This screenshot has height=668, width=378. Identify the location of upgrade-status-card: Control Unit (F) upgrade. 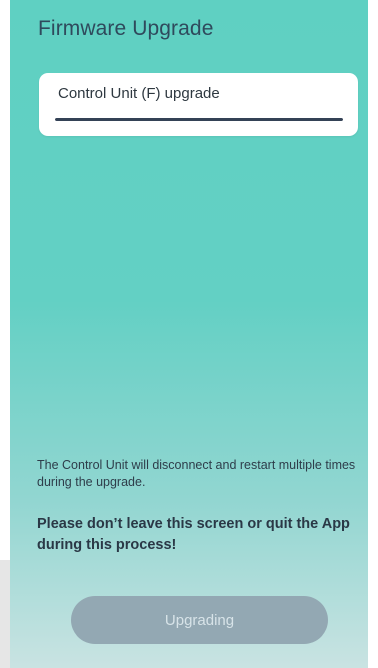
(198, 104).